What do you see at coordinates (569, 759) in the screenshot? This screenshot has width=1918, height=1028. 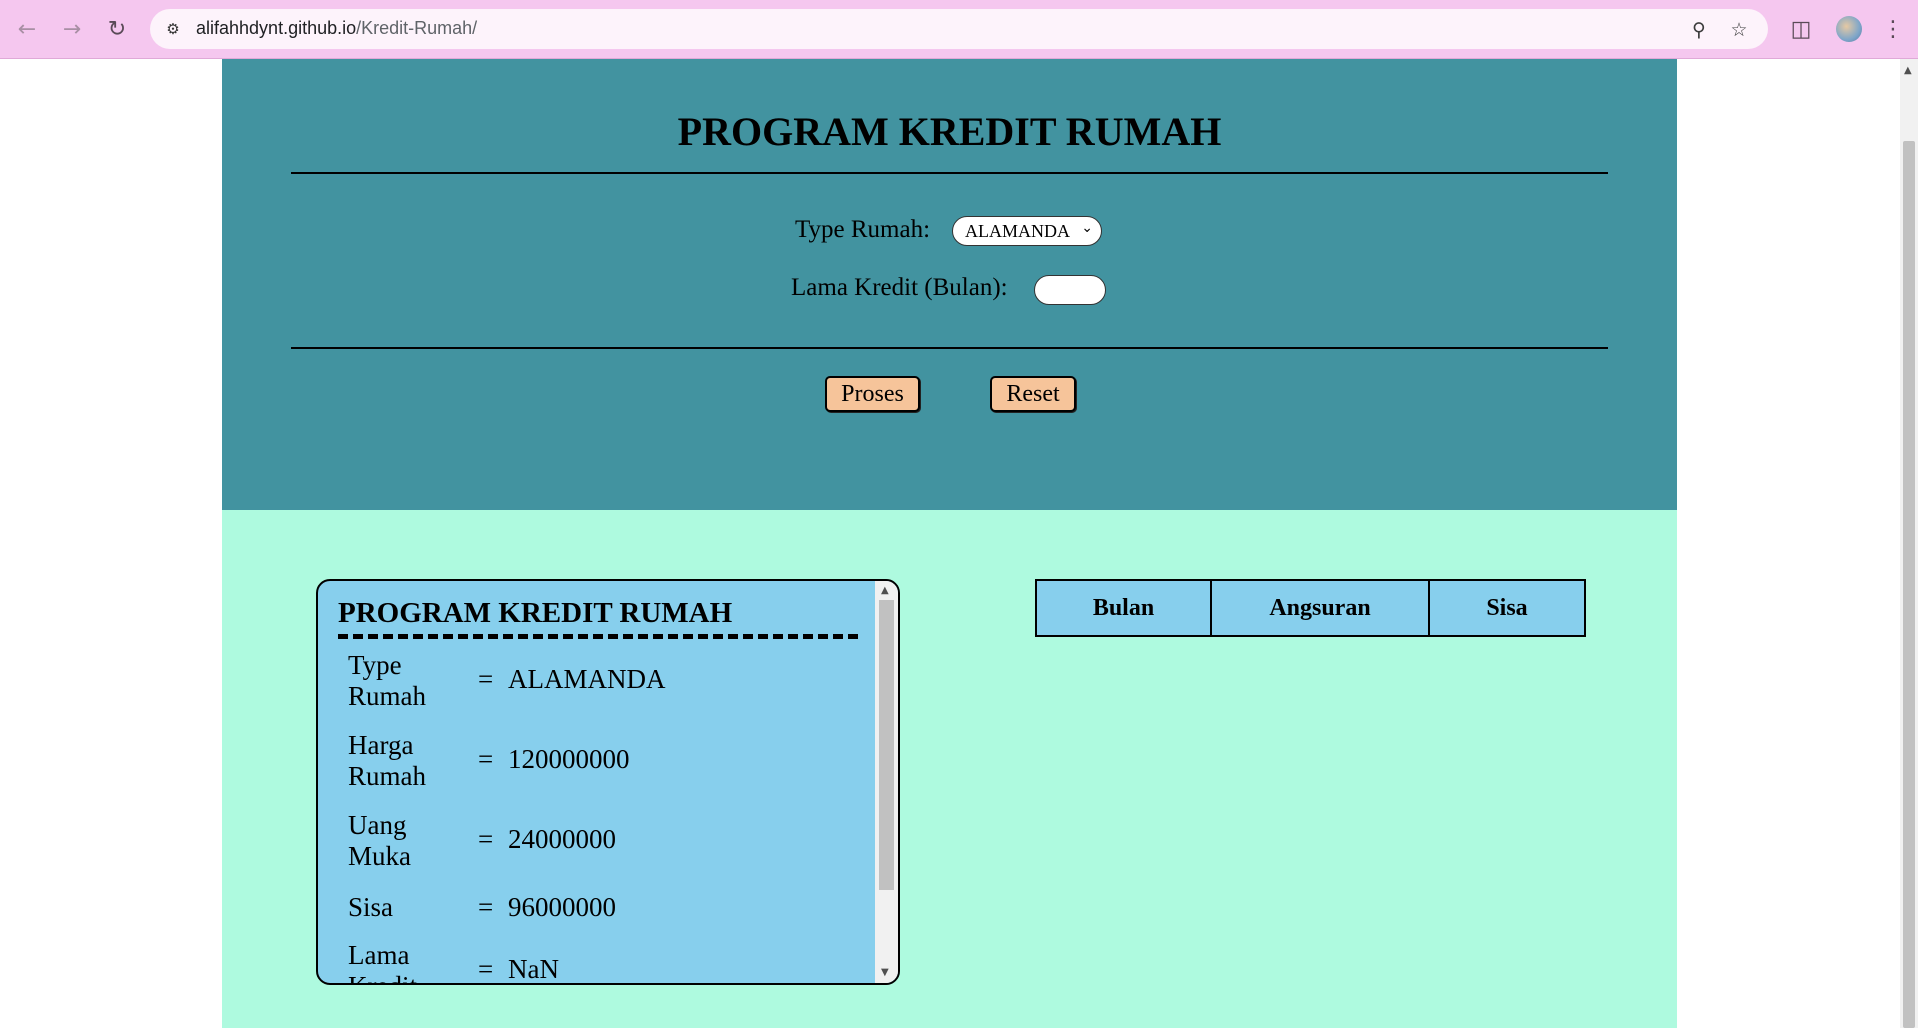 I see `result-value: 120000000` at bounding box center [569, 759].